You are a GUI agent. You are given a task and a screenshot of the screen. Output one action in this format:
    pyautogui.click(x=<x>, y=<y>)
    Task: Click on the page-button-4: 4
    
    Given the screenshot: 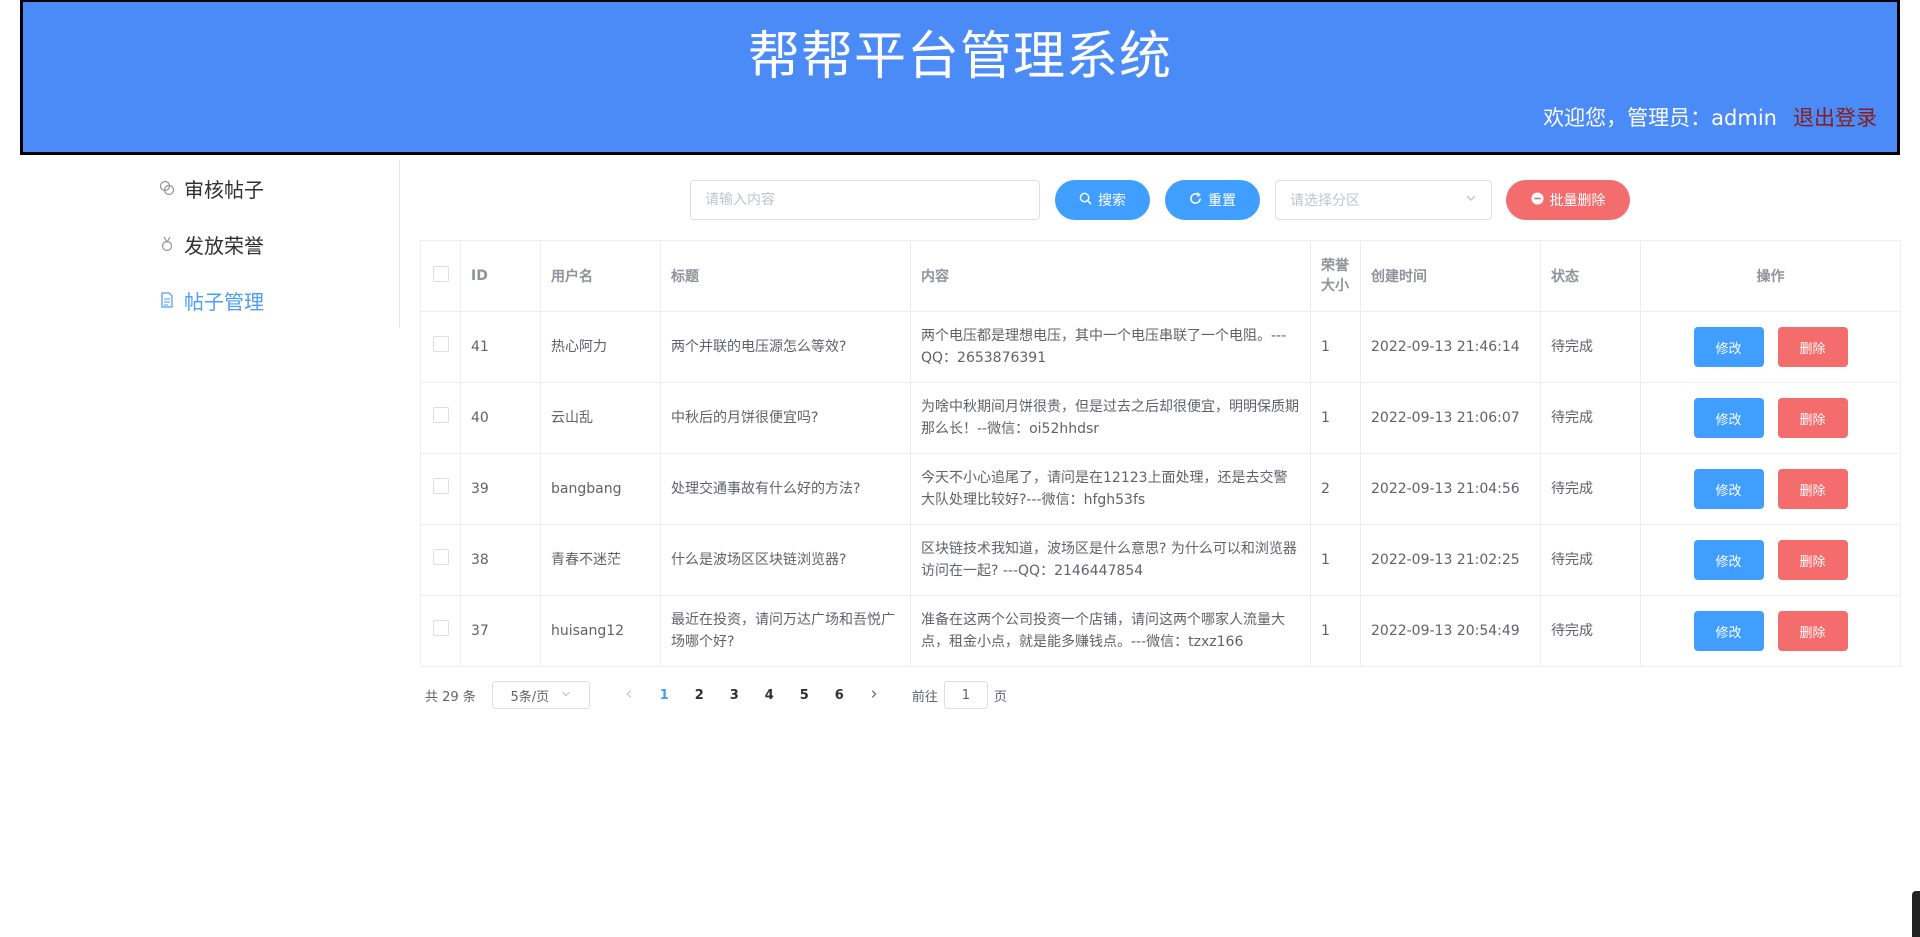 What is the action you would take?
    pyautogui.click(x=769, y=695)
    